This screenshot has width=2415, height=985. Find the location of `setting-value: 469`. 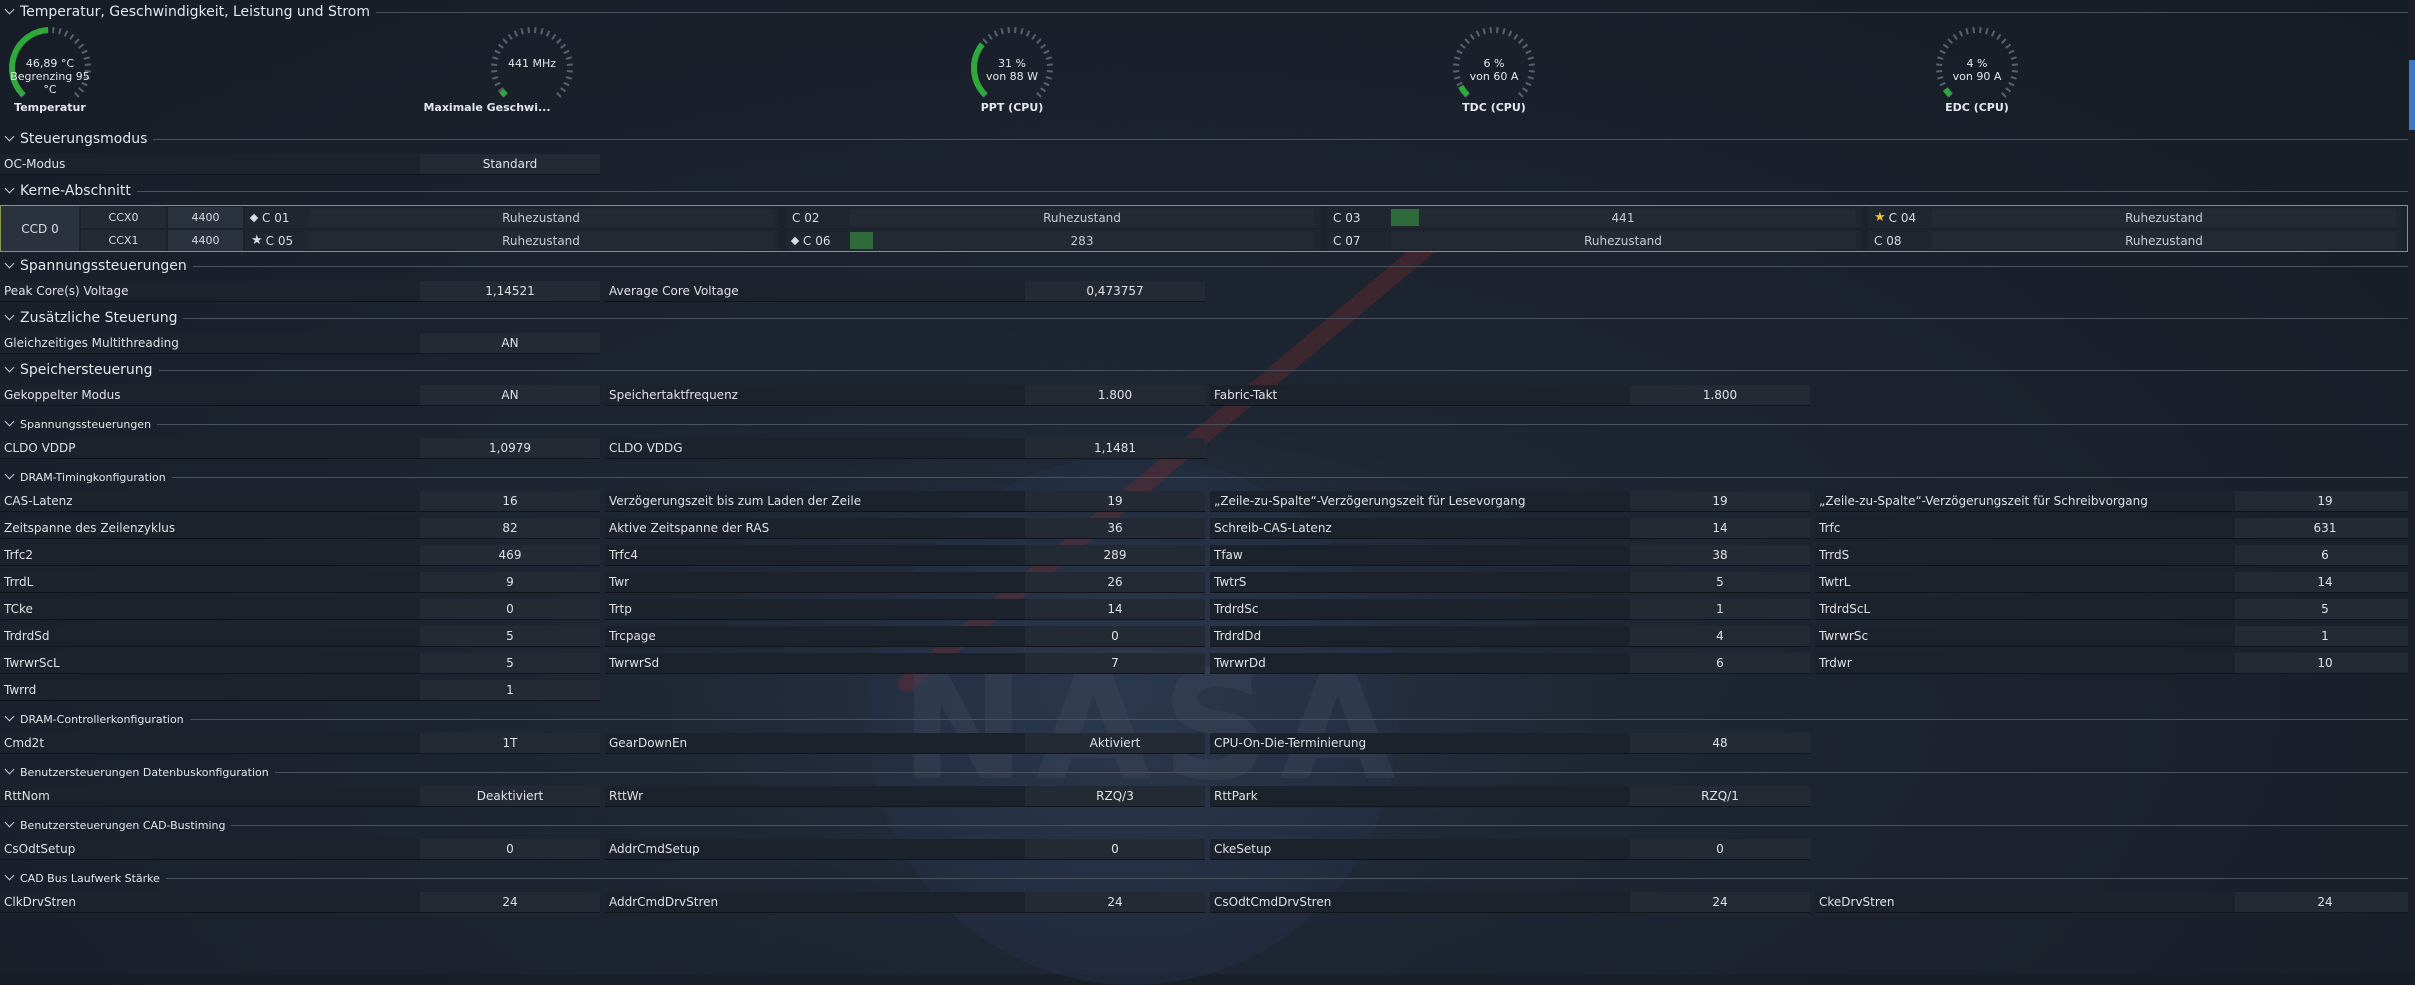

setting-value: 469 is located at coordinates (510, 555).